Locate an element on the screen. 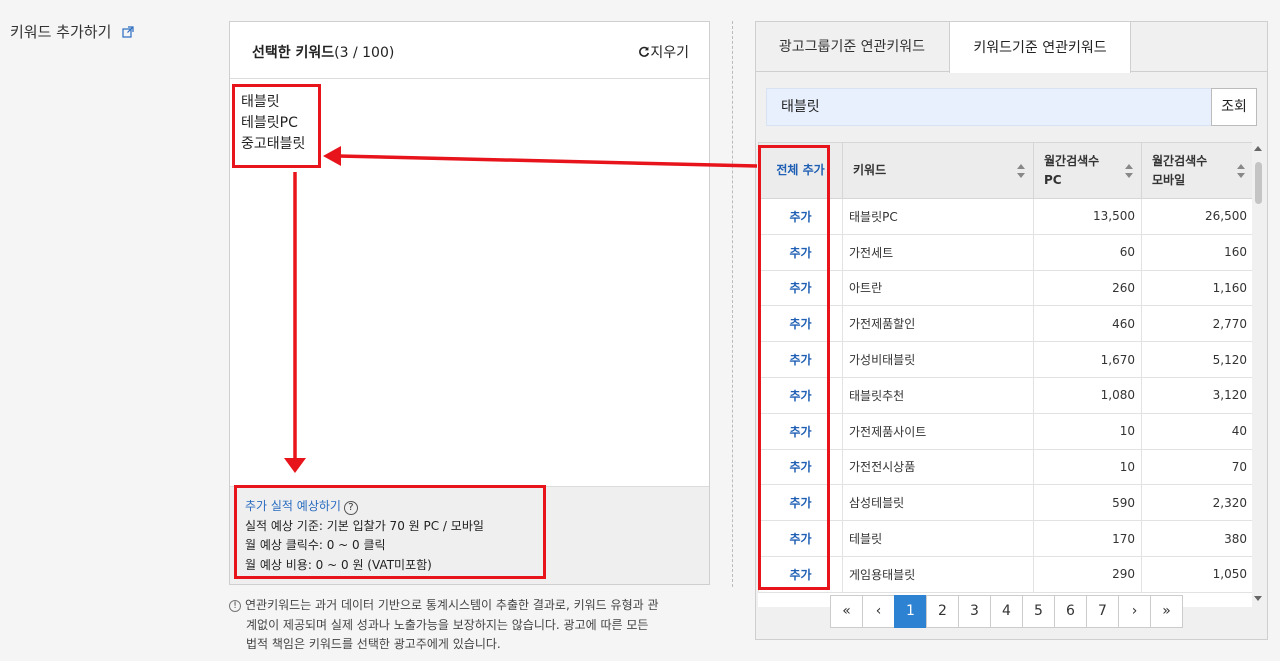 This screenshot has width=1280, height=661. arrowhead-down is located at coordinates (295, 465).